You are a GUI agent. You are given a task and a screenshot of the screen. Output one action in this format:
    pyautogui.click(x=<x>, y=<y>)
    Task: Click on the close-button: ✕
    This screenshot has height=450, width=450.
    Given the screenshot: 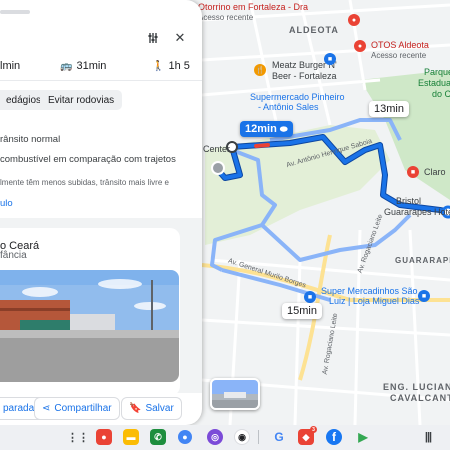 What is the action you would take?
    pyautogui.click(x=180, y=38)
    